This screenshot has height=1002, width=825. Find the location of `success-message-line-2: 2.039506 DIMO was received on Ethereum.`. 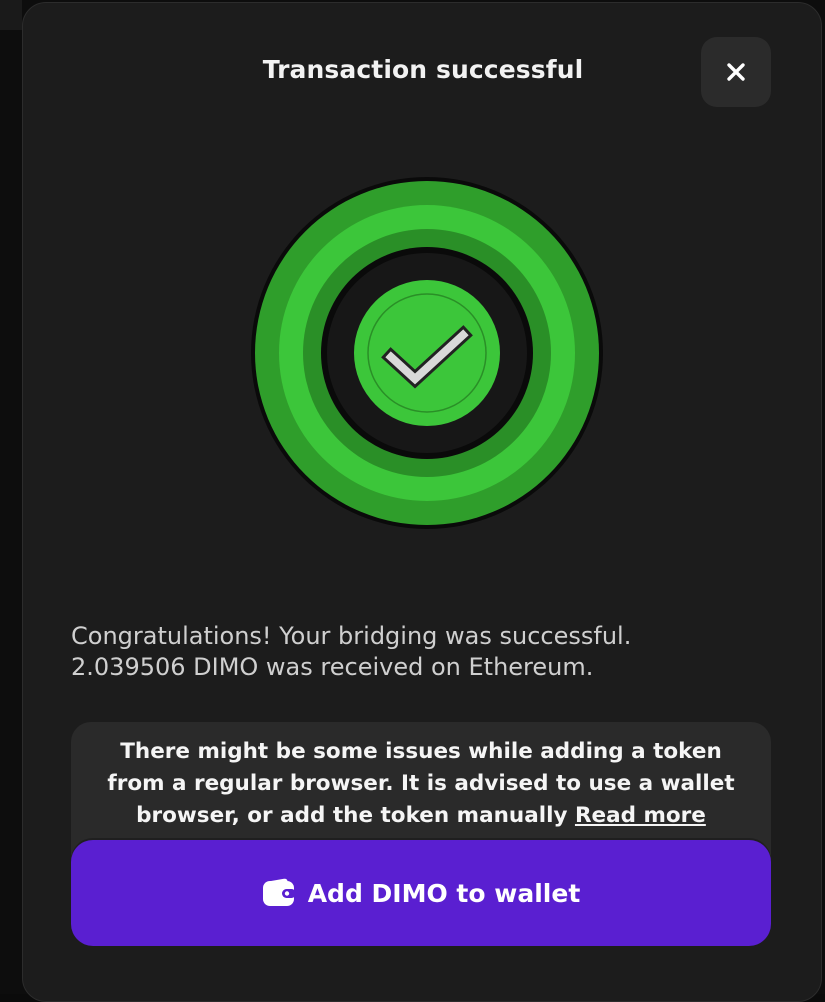

success-message-line-2: 2.039506 DIMO was received on Ethereum. is located at coordinates (332, 667).